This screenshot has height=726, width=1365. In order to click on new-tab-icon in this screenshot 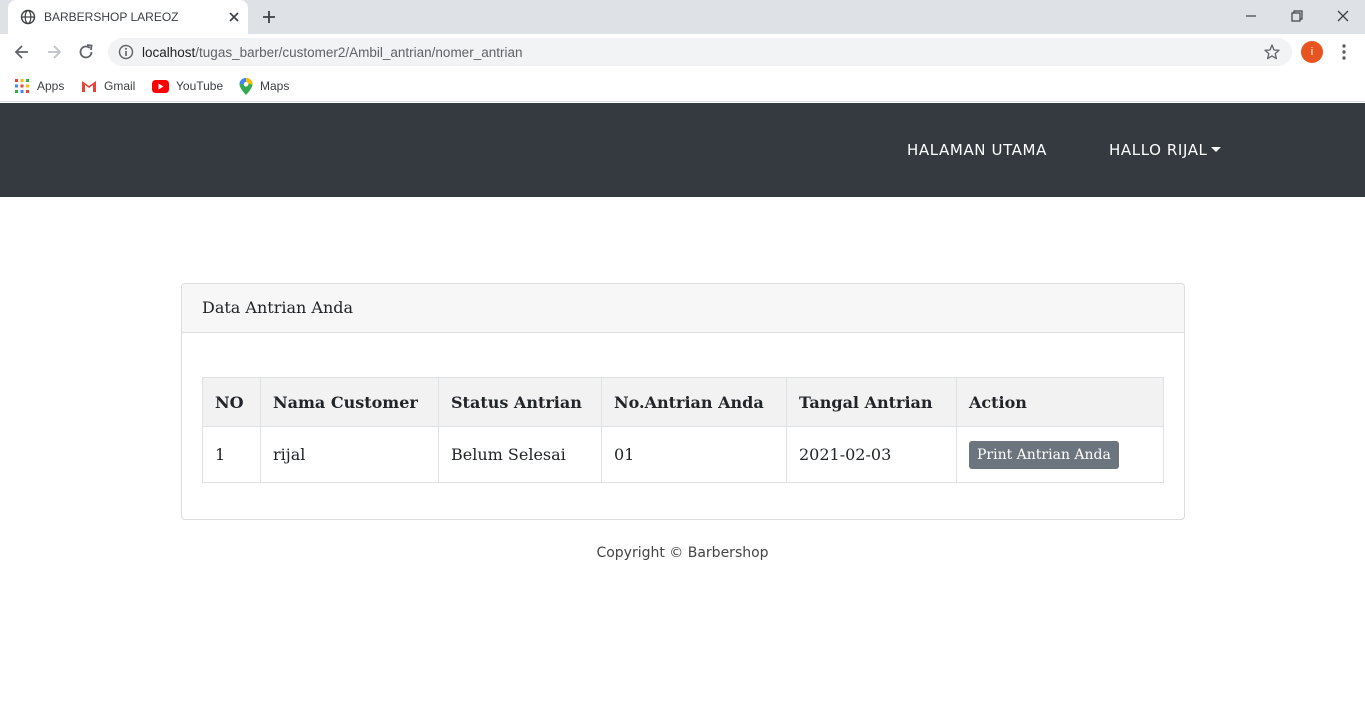, I will do `click(269, 17)`.